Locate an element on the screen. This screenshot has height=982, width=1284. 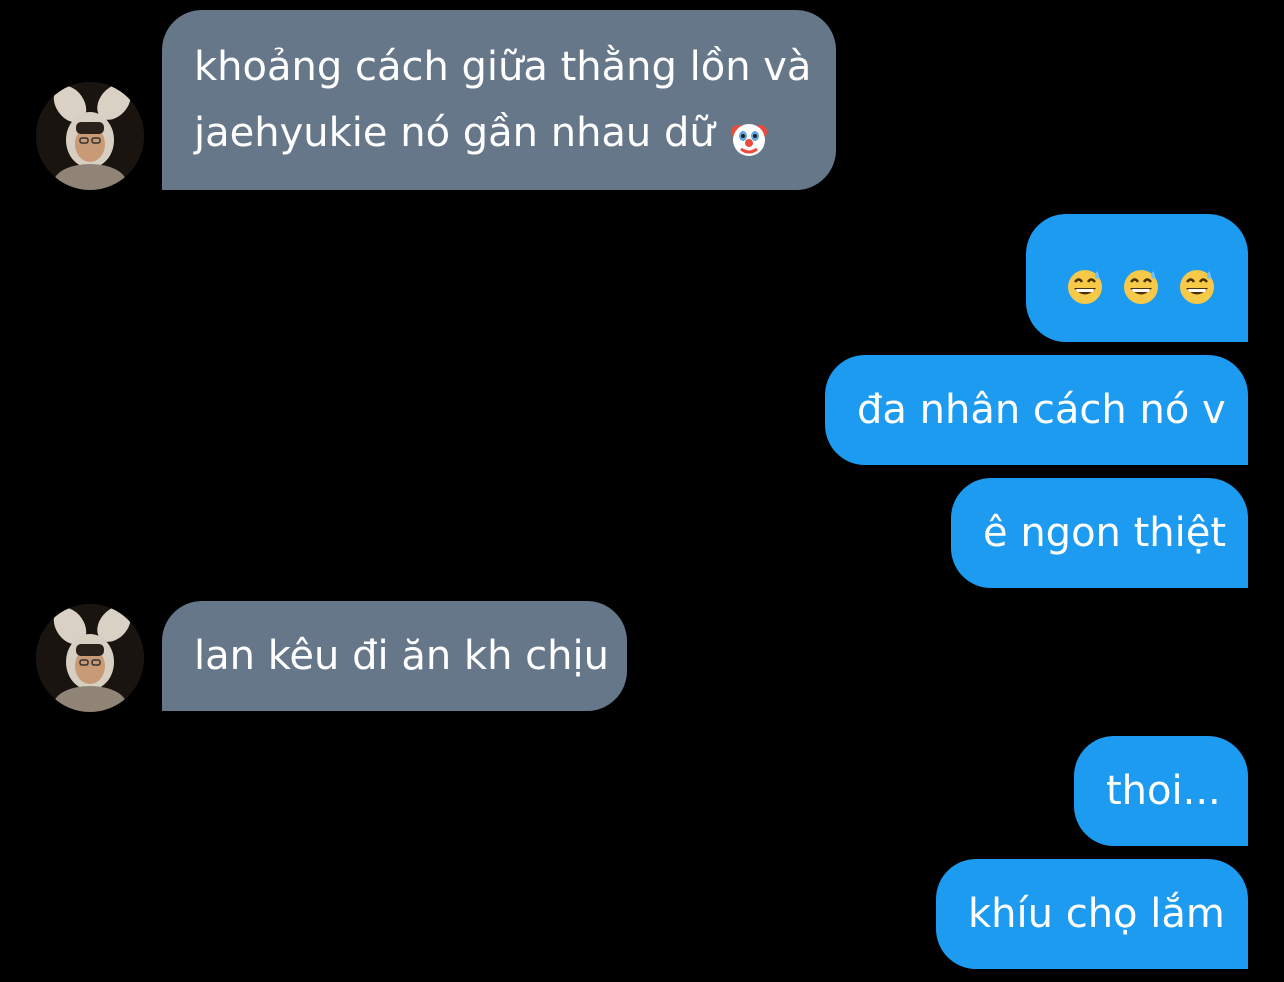
clown-face-icon is located at coordinates (749, 134).